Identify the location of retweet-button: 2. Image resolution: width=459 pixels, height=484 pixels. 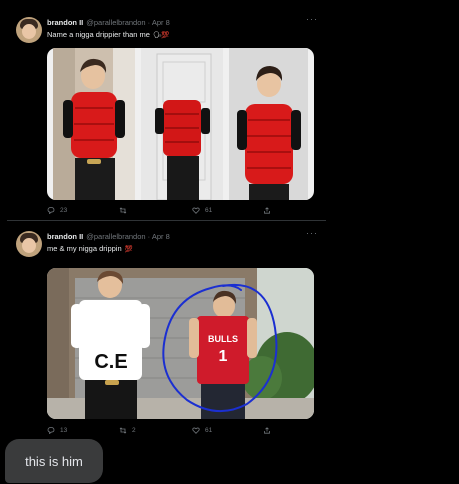
(127, 430).